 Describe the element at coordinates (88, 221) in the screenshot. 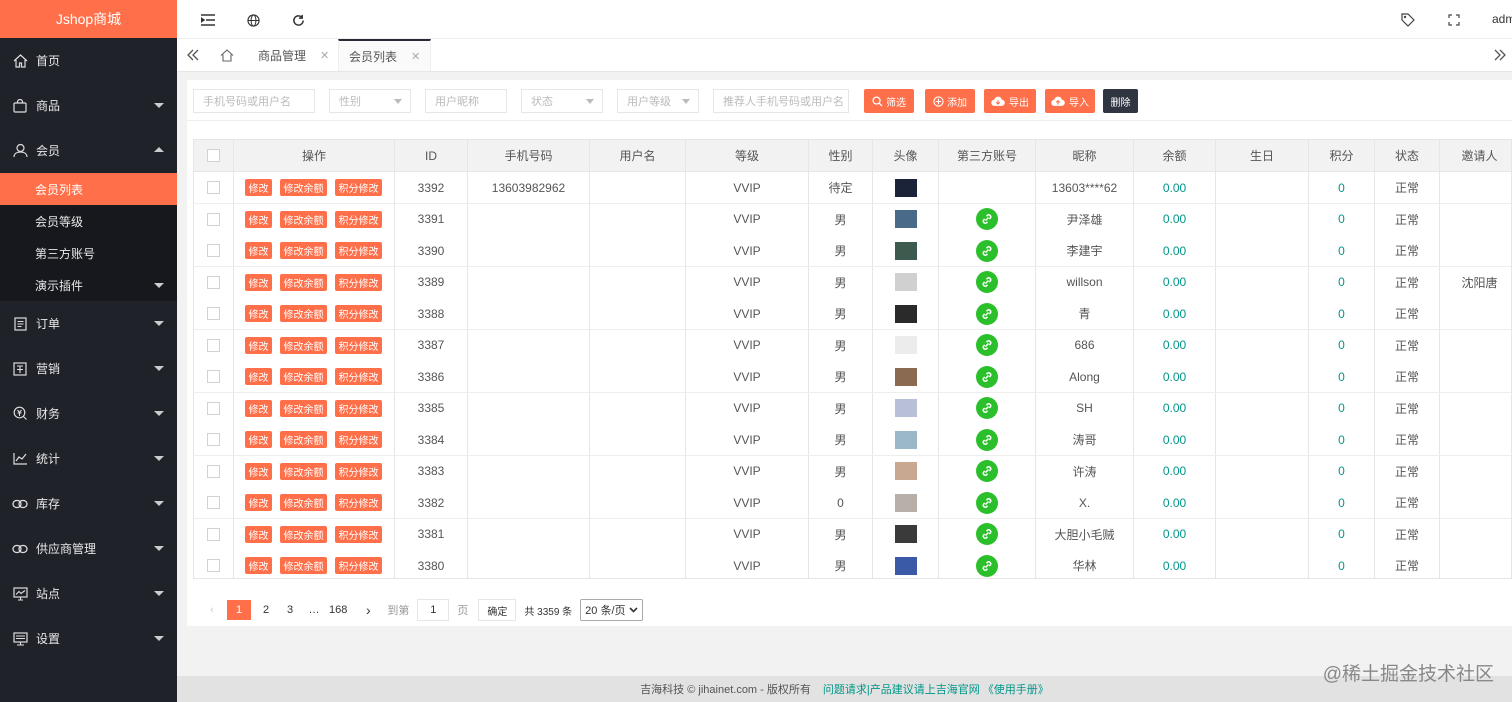

I see `sidebar-subitem: 会员等级` at that location.